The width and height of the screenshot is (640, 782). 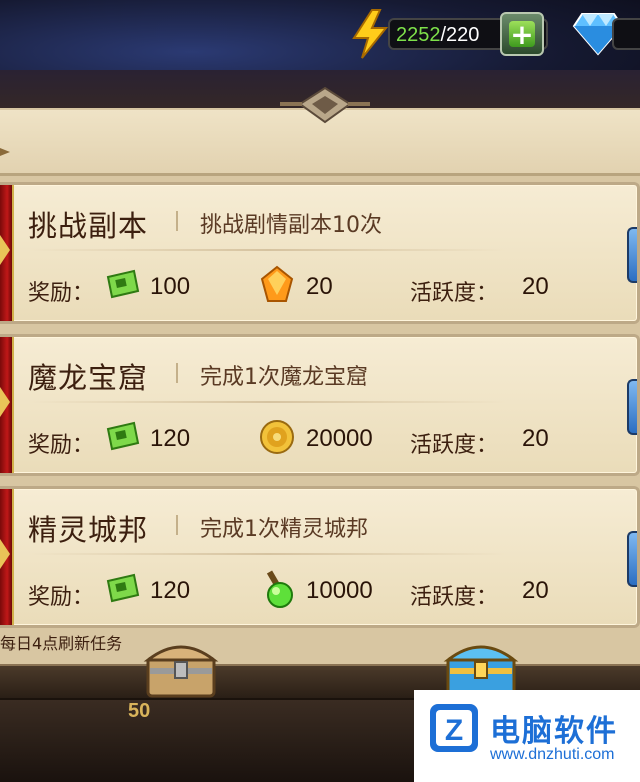 I want to click on svg-text: Z, so click(x=454, y=730).